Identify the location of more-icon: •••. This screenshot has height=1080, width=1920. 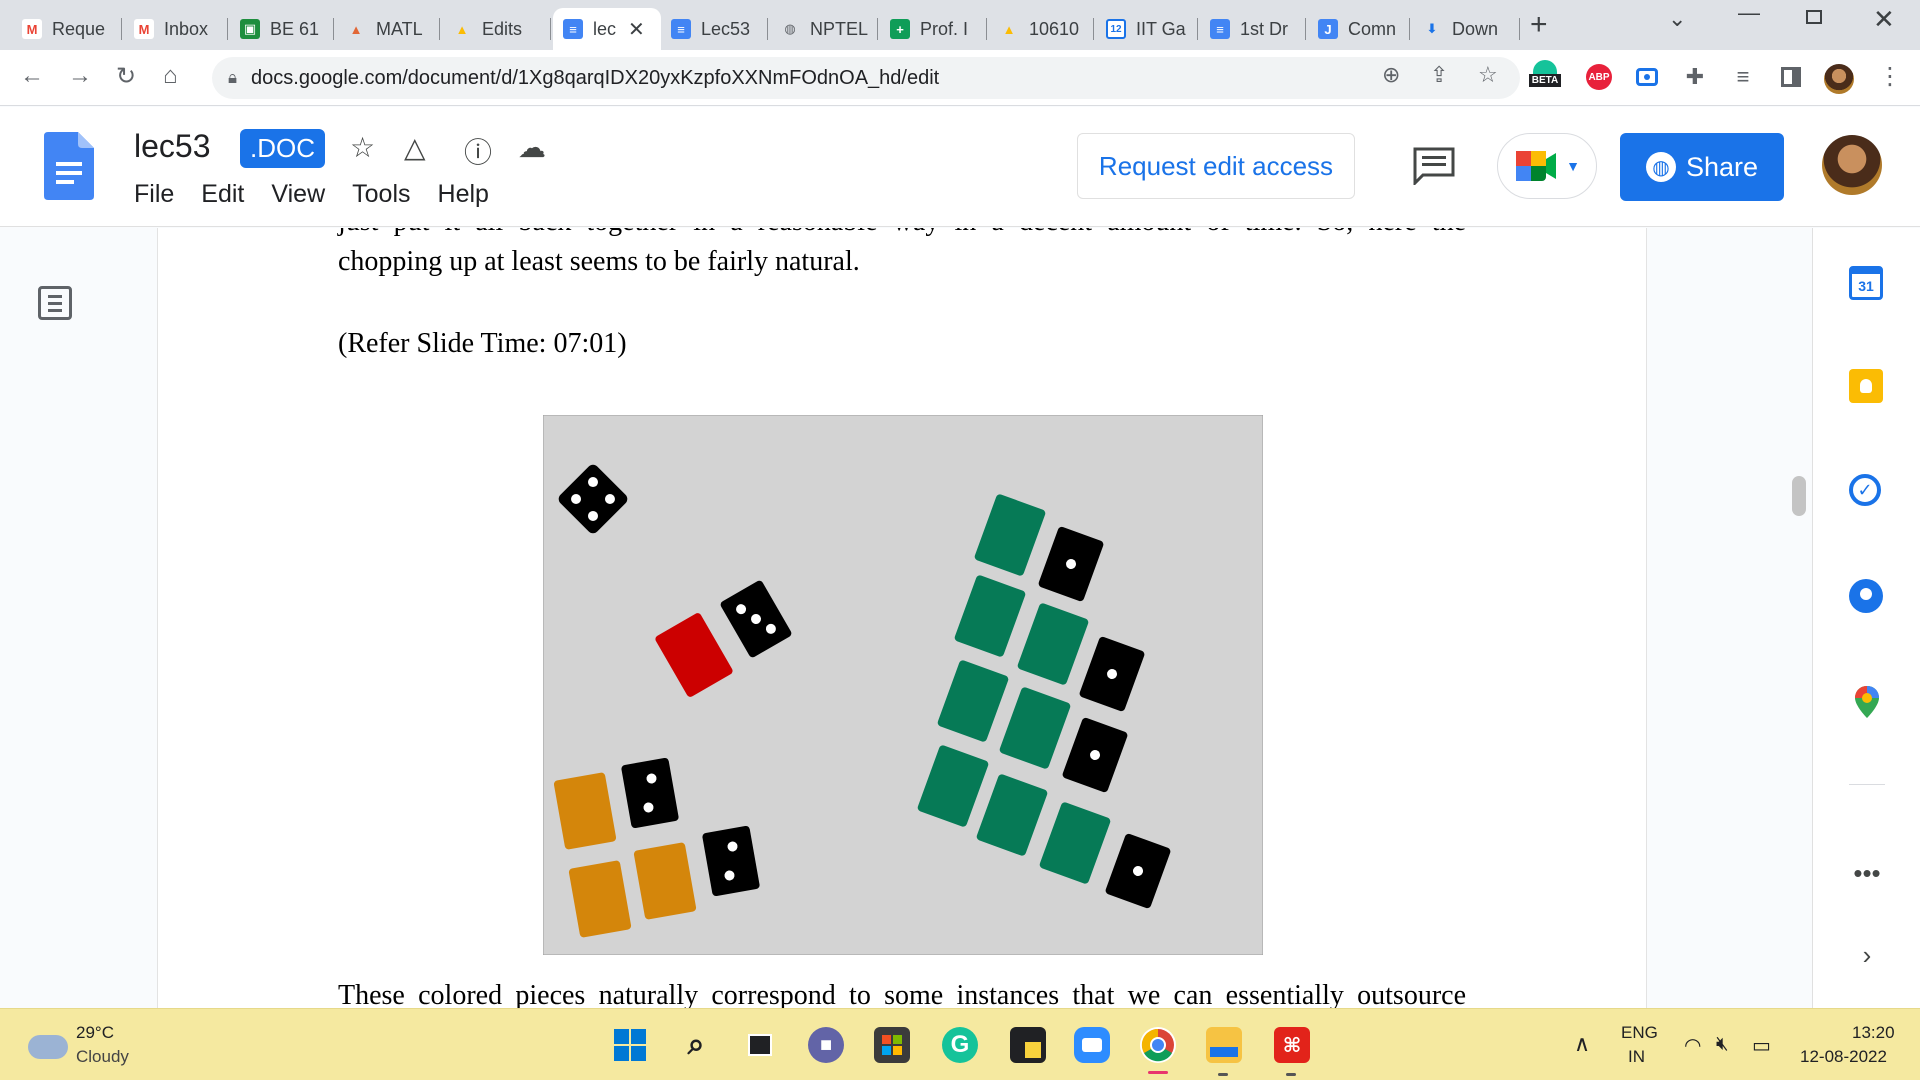
(1867, 876).